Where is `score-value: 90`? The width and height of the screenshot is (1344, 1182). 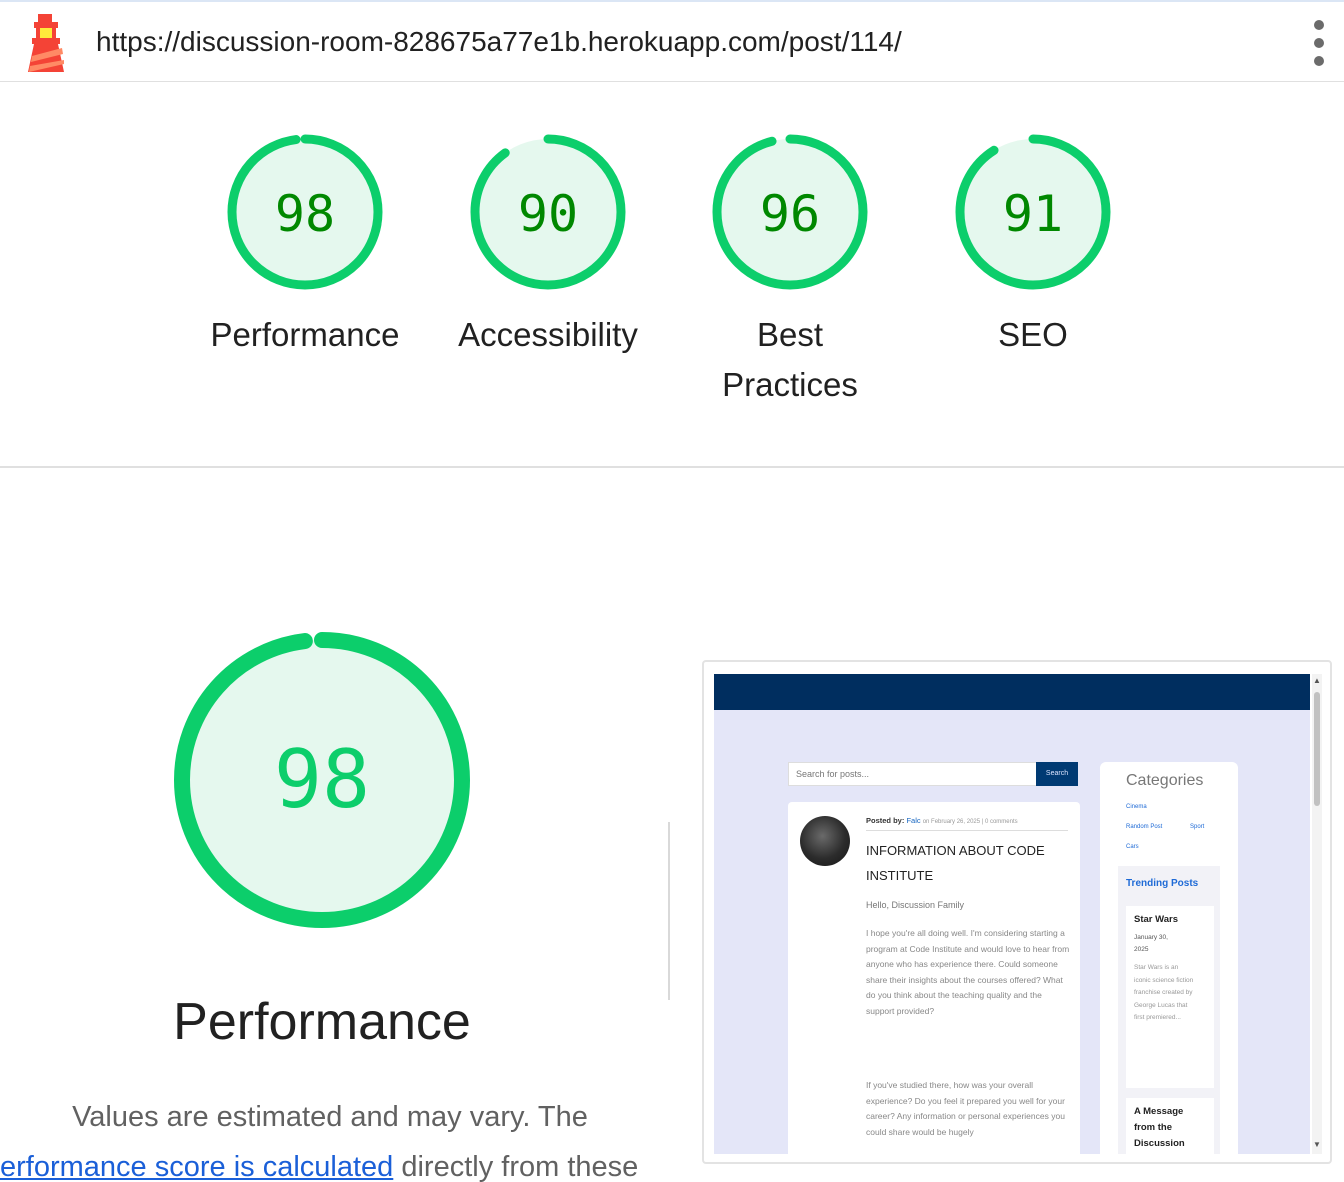
score-value: 90 is located at coordinates (548, 214).